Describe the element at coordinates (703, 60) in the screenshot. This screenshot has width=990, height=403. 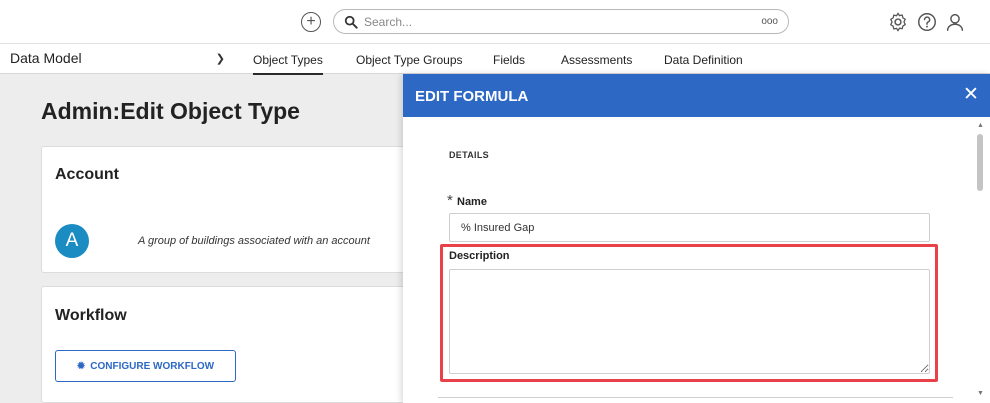
I see `tab-data-definition: Data Definition` at that location.